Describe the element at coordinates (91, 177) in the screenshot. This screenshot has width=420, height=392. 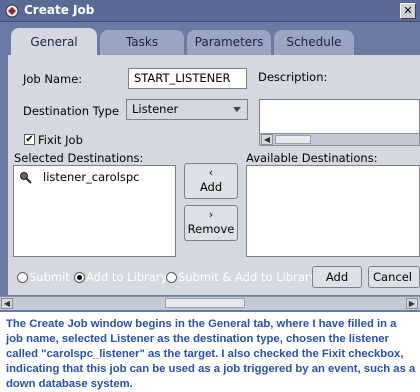
I see `destination-name: listener_carolspc` at that location.